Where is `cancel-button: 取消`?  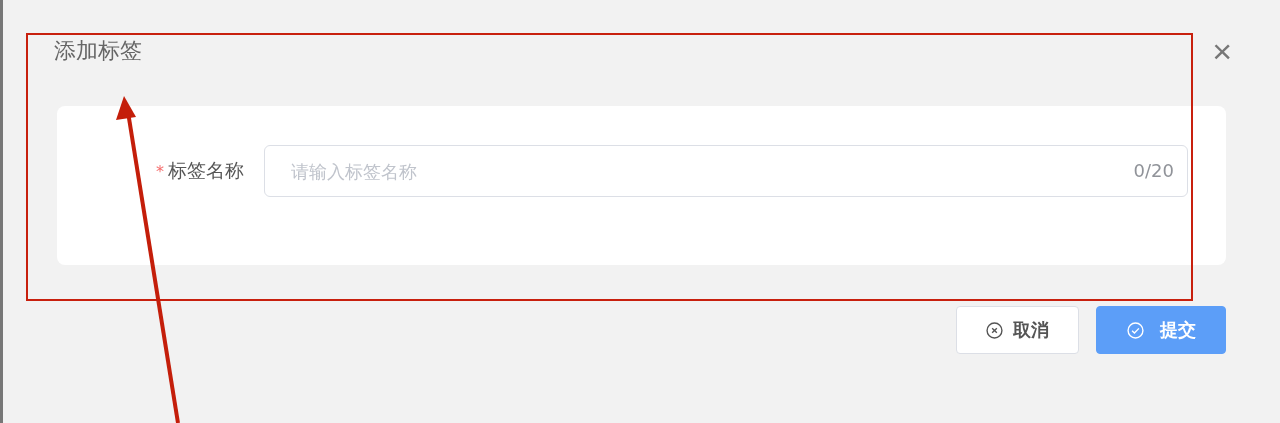
cancel-button: 取消 is located at coordinates (1017, 330).